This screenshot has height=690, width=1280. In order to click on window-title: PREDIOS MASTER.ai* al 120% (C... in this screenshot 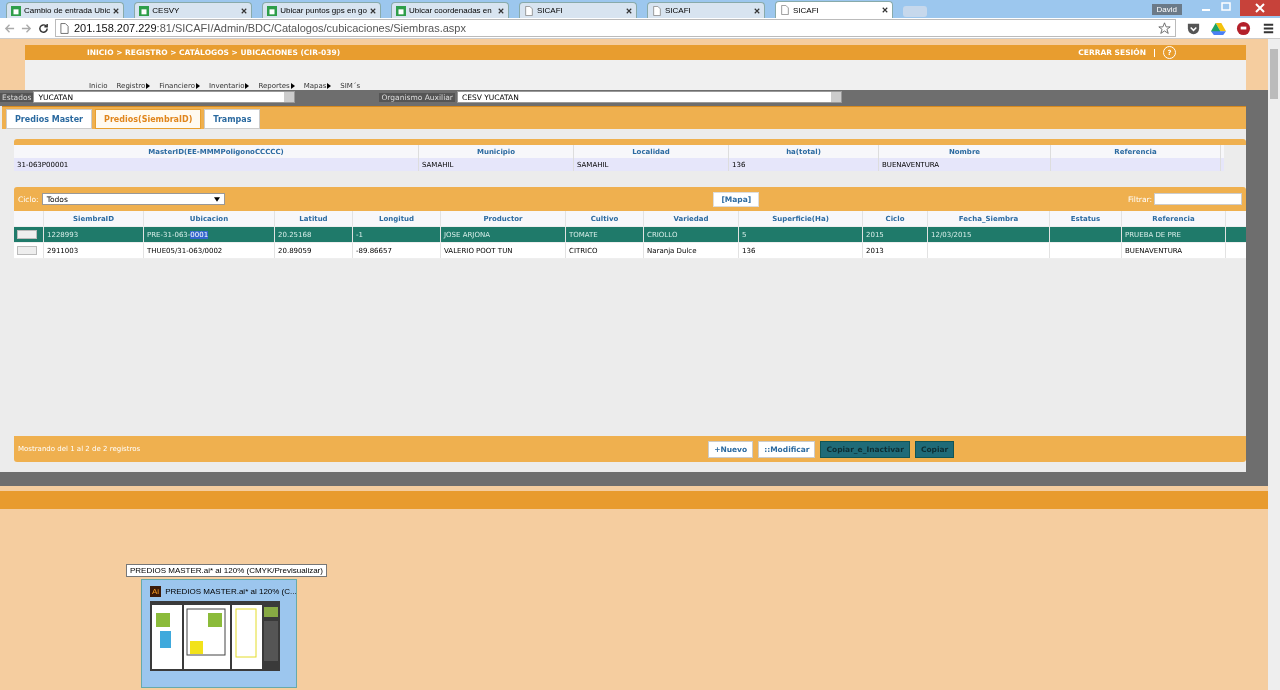, I will do `click(231, 591)`.